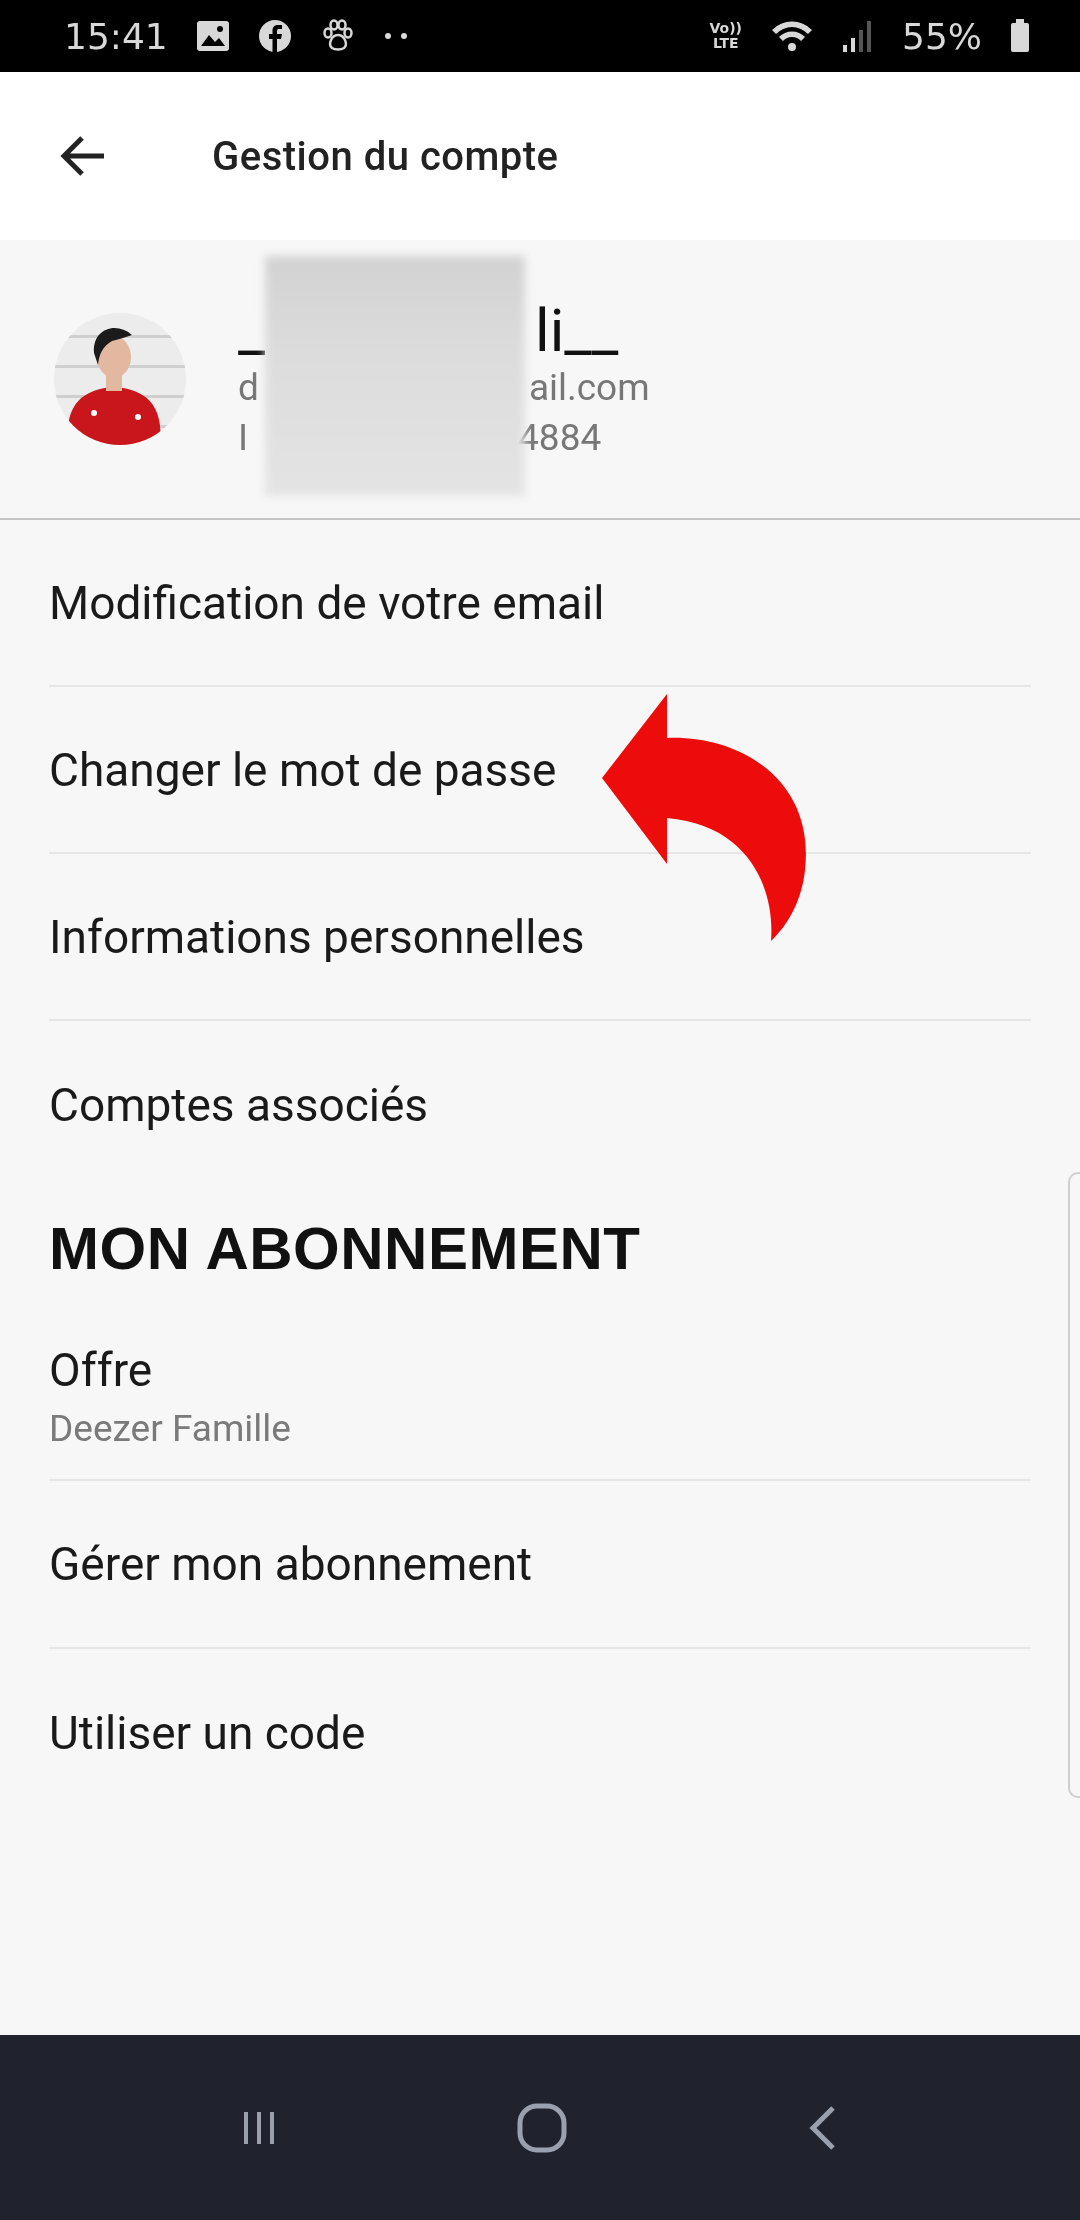 The width and height of the screenshot is (1080, 2220). I want to click on home-button, so click(542, 2127).